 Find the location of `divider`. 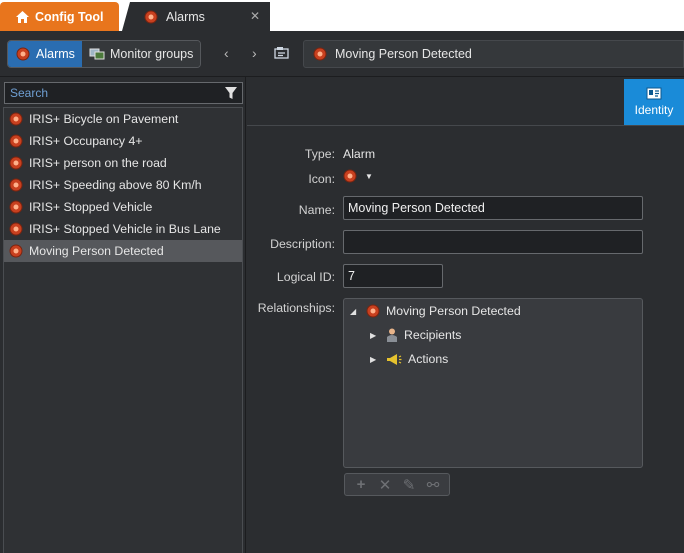

divider is located at coordinates (465, 125).